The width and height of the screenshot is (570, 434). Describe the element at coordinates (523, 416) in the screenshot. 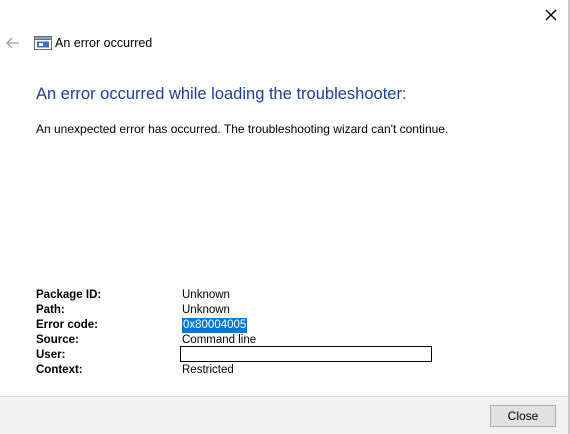

I see `close-button: Close` at that location.